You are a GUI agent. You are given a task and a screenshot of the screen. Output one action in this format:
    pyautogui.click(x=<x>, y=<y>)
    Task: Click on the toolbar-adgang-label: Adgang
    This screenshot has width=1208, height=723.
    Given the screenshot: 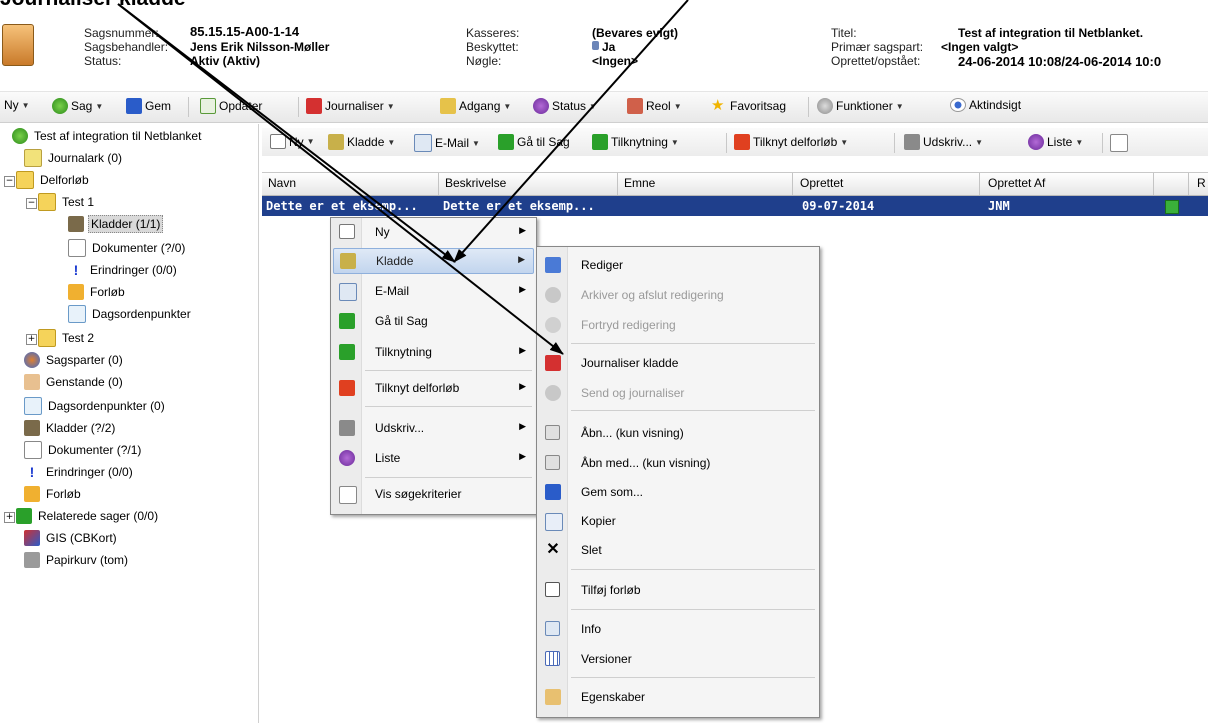 What is the action you would take?
    pyautogui.click(x=480, y=106)
    